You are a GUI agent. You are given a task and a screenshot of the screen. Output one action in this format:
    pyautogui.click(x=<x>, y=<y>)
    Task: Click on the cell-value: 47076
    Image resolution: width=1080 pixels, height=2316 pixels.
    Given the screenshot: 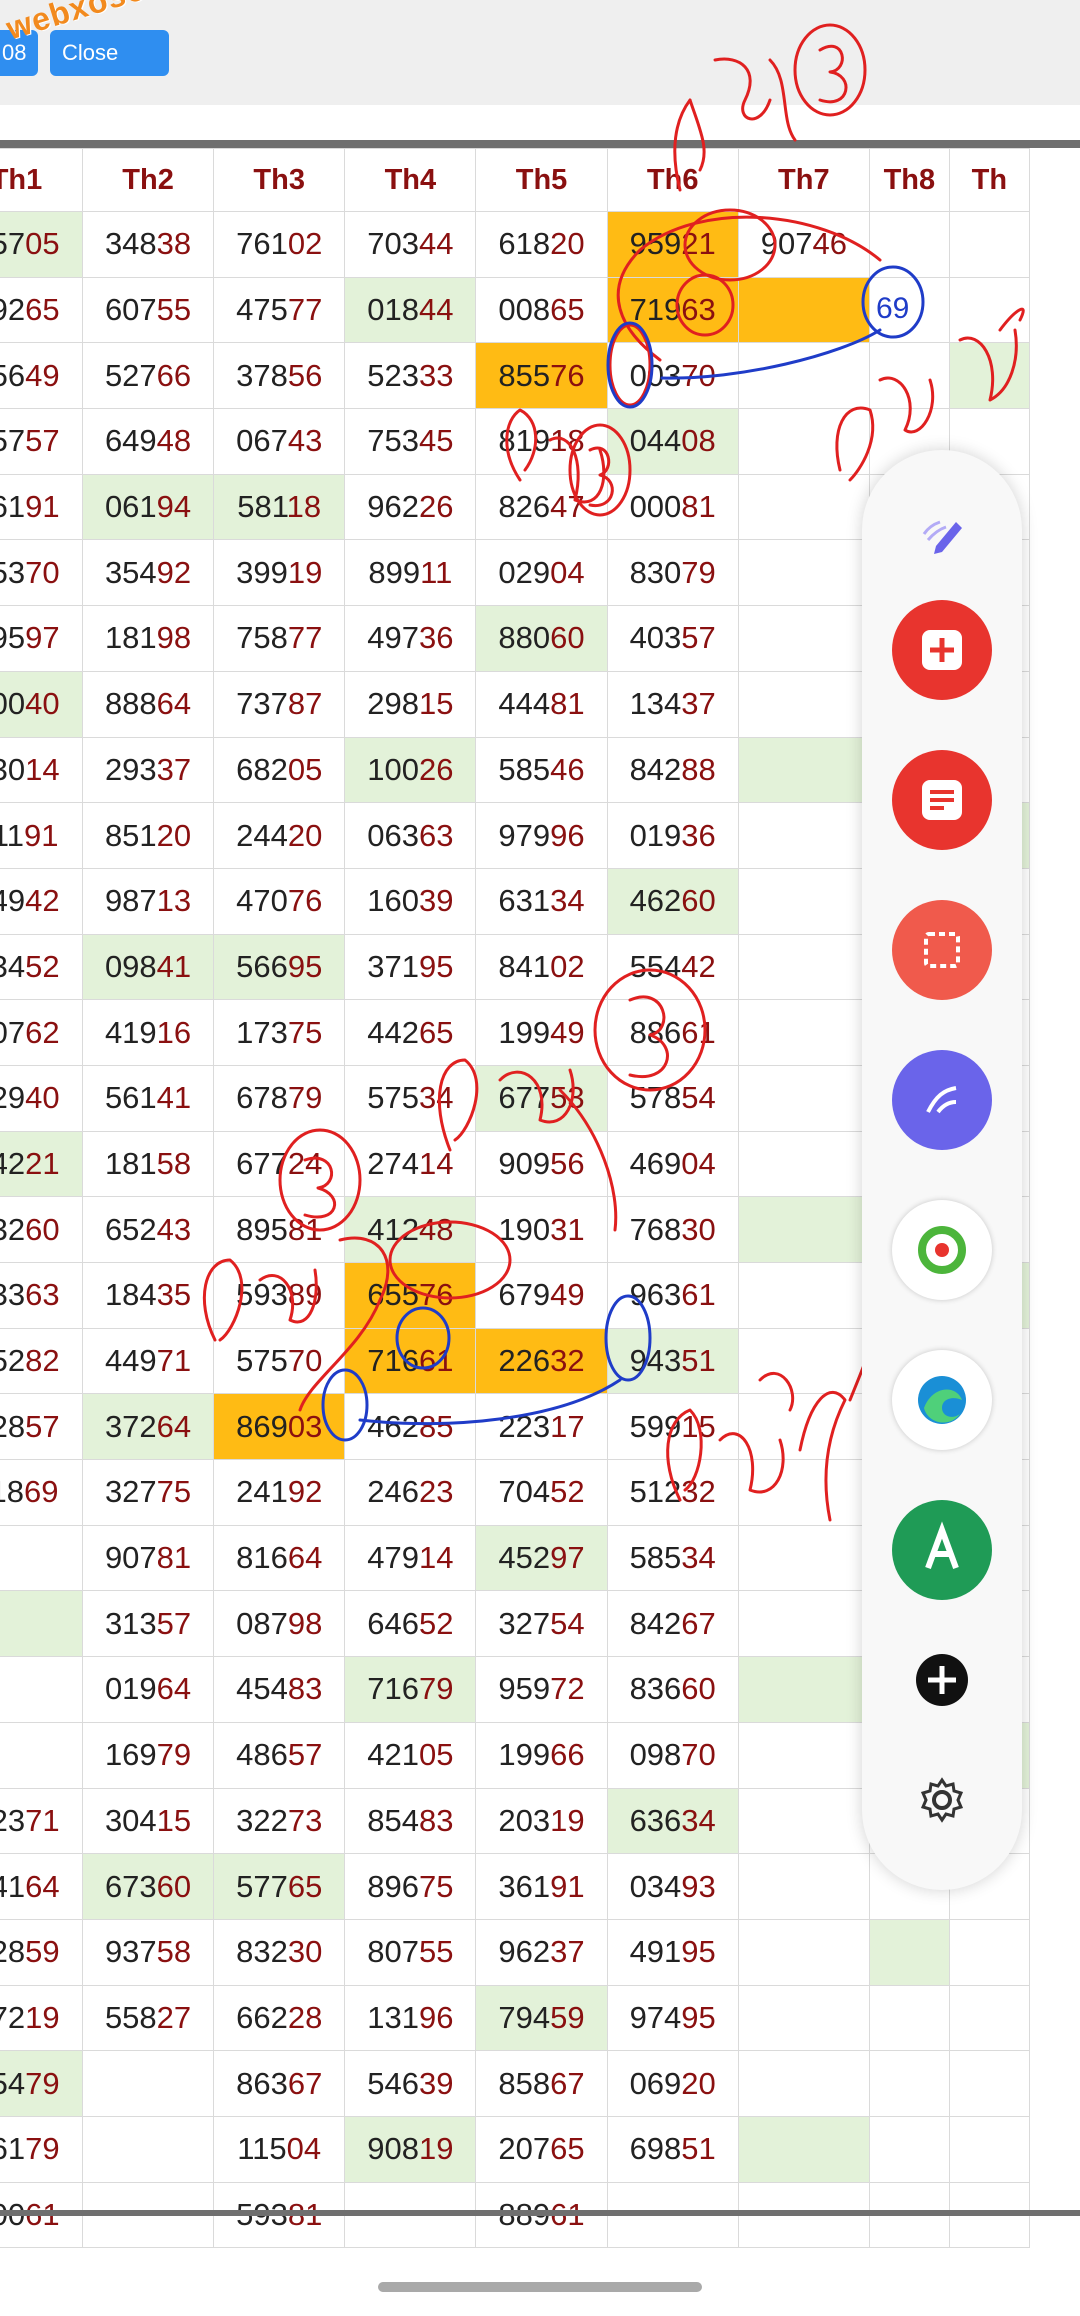 What is the action you would take?
    pyautogui.click(x=279, y=901)
    